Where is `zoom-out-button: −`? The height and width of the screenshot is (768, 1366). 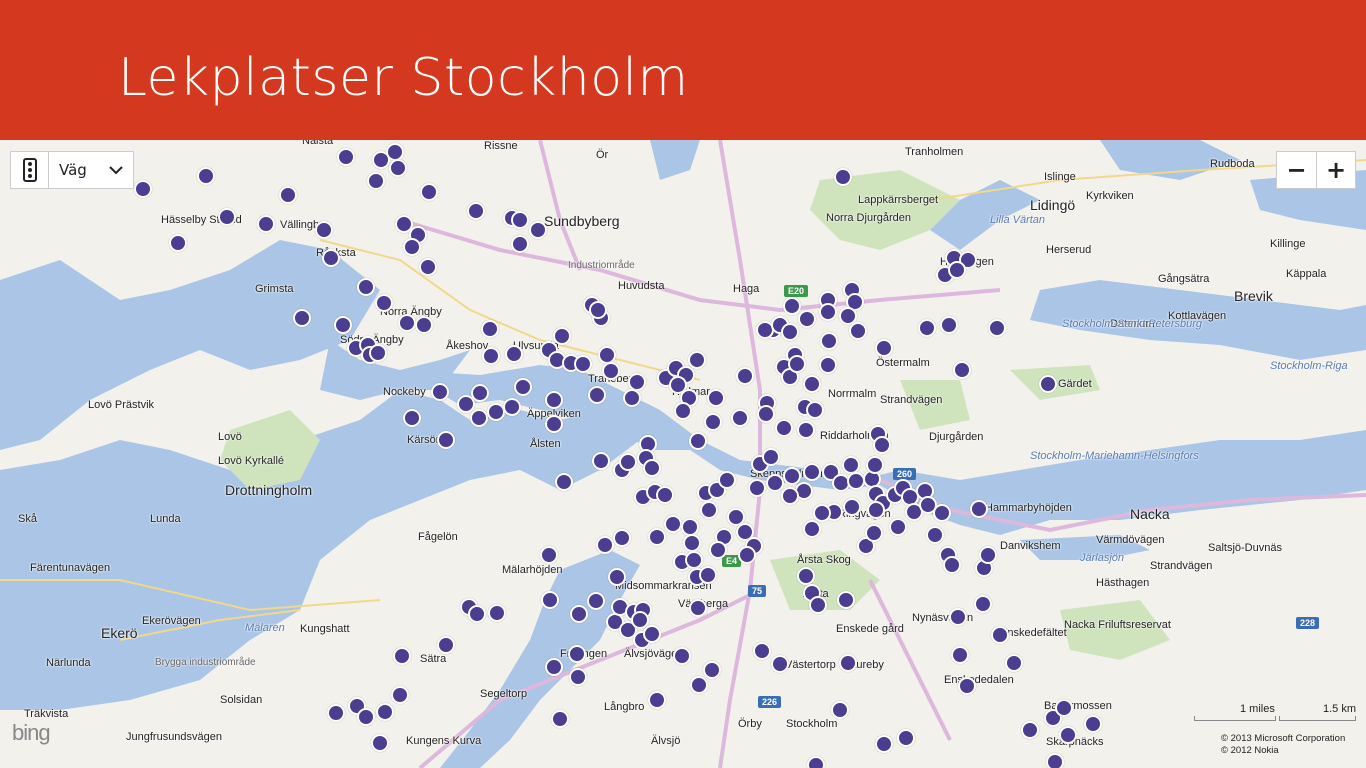 zoom-out-button: − is located at coordinates (1296, 170).